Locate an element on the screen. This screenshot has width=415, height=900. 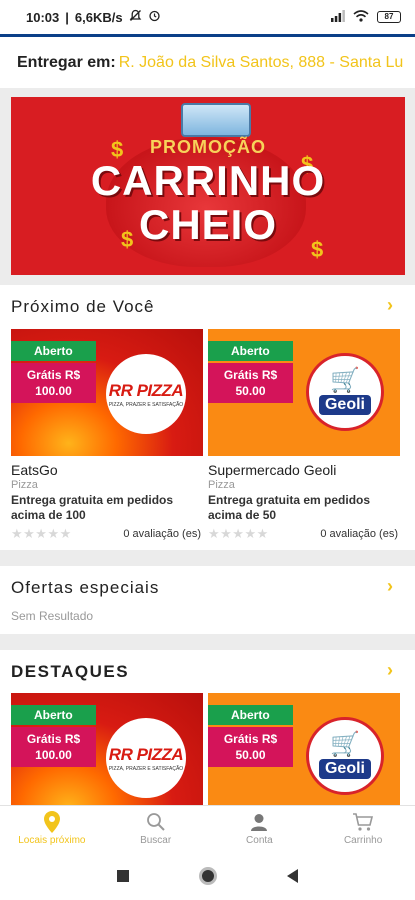
wifi-icon is located at coordinates (361, 17).